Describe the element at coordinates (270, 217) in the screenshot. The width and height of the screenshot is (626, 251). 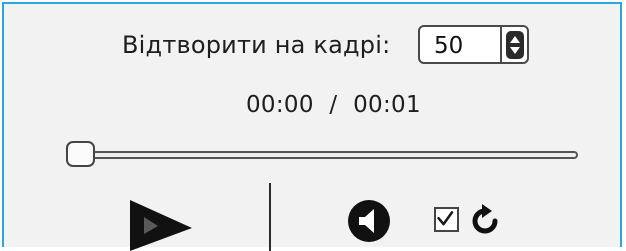
I see `controls-separator` at that location.